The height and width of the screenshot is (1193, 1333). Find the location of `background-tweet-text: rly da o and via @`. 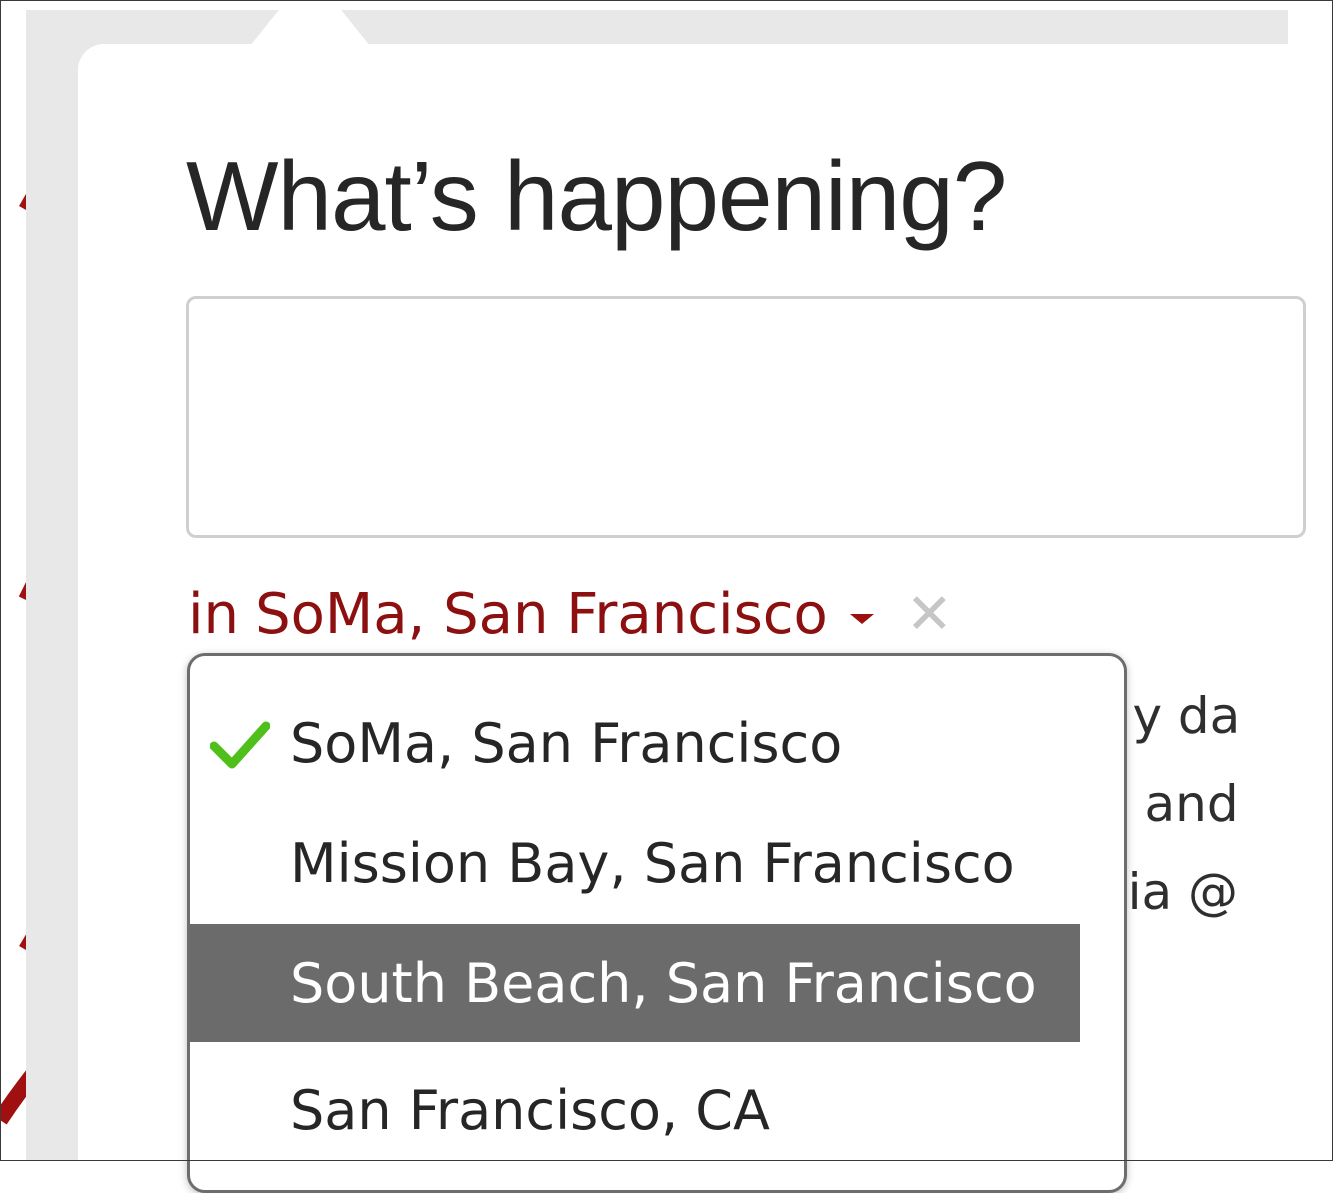

background-tweet-text: rly da o and via @ is located at coordinates (1208, 804).